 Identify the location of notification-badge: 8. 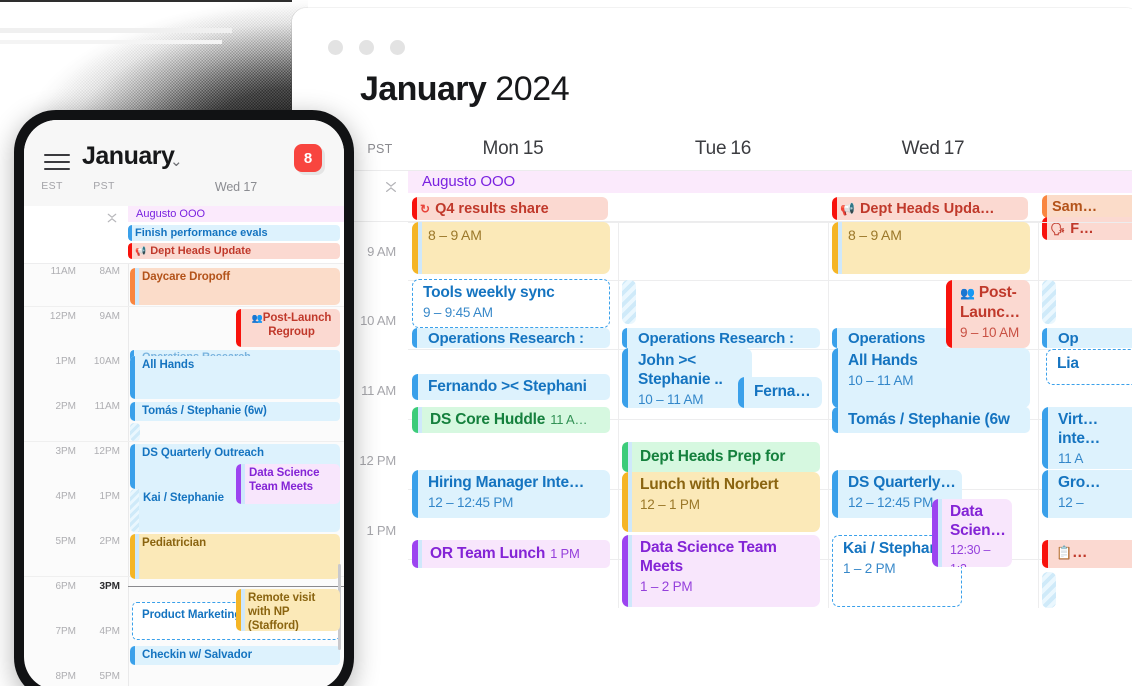
(308, 158).